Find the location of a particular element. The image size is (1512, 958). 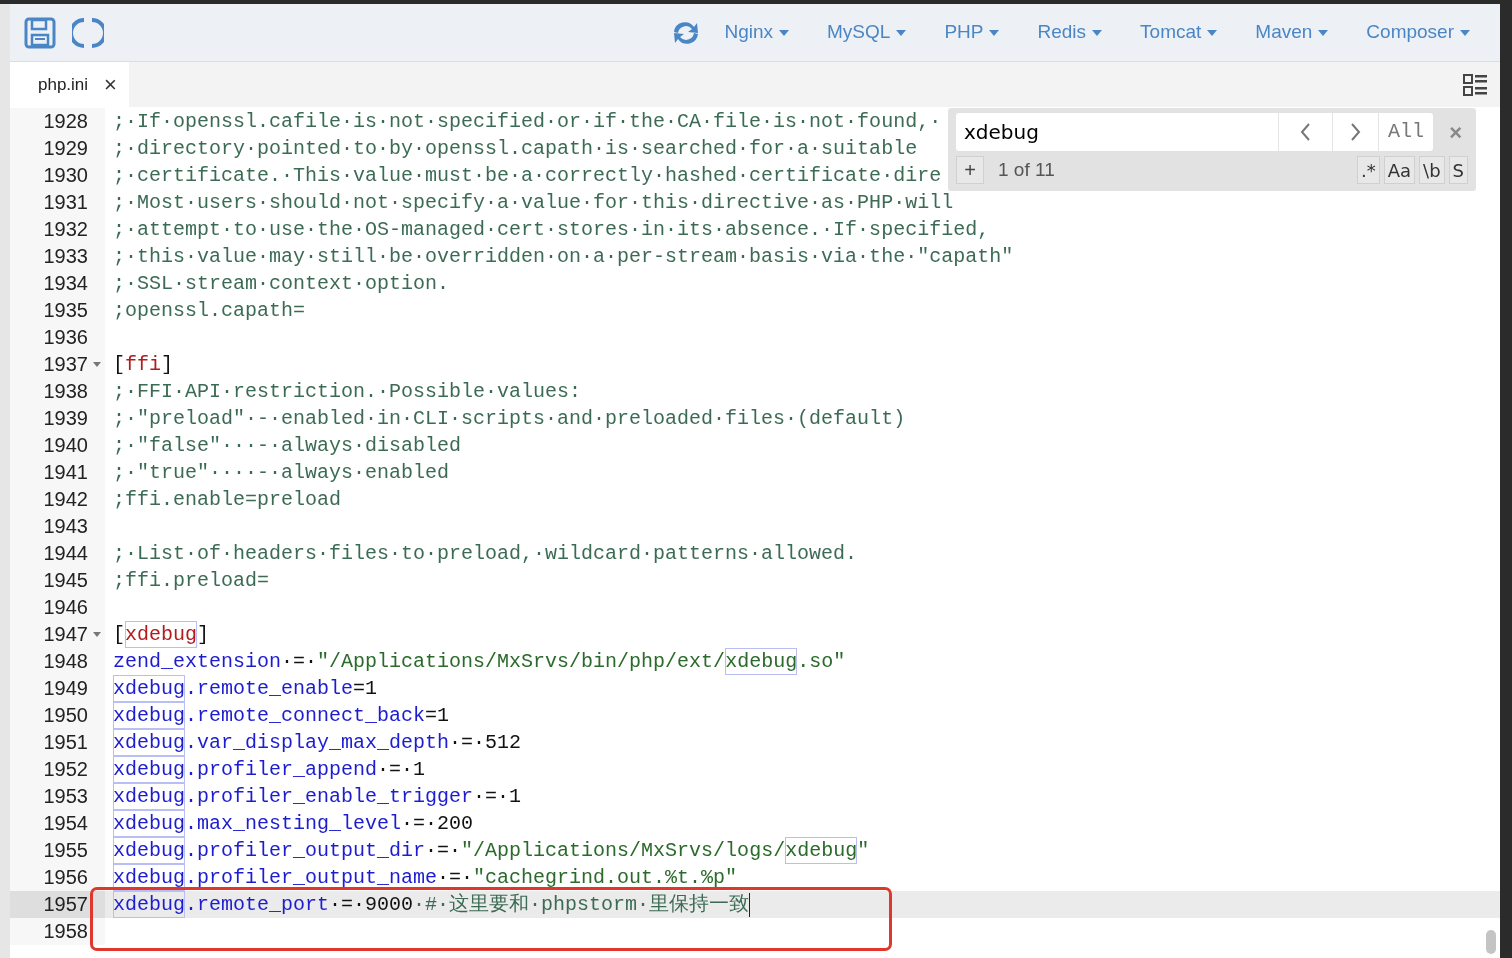

next-button is located at coordinates (1354, 132).